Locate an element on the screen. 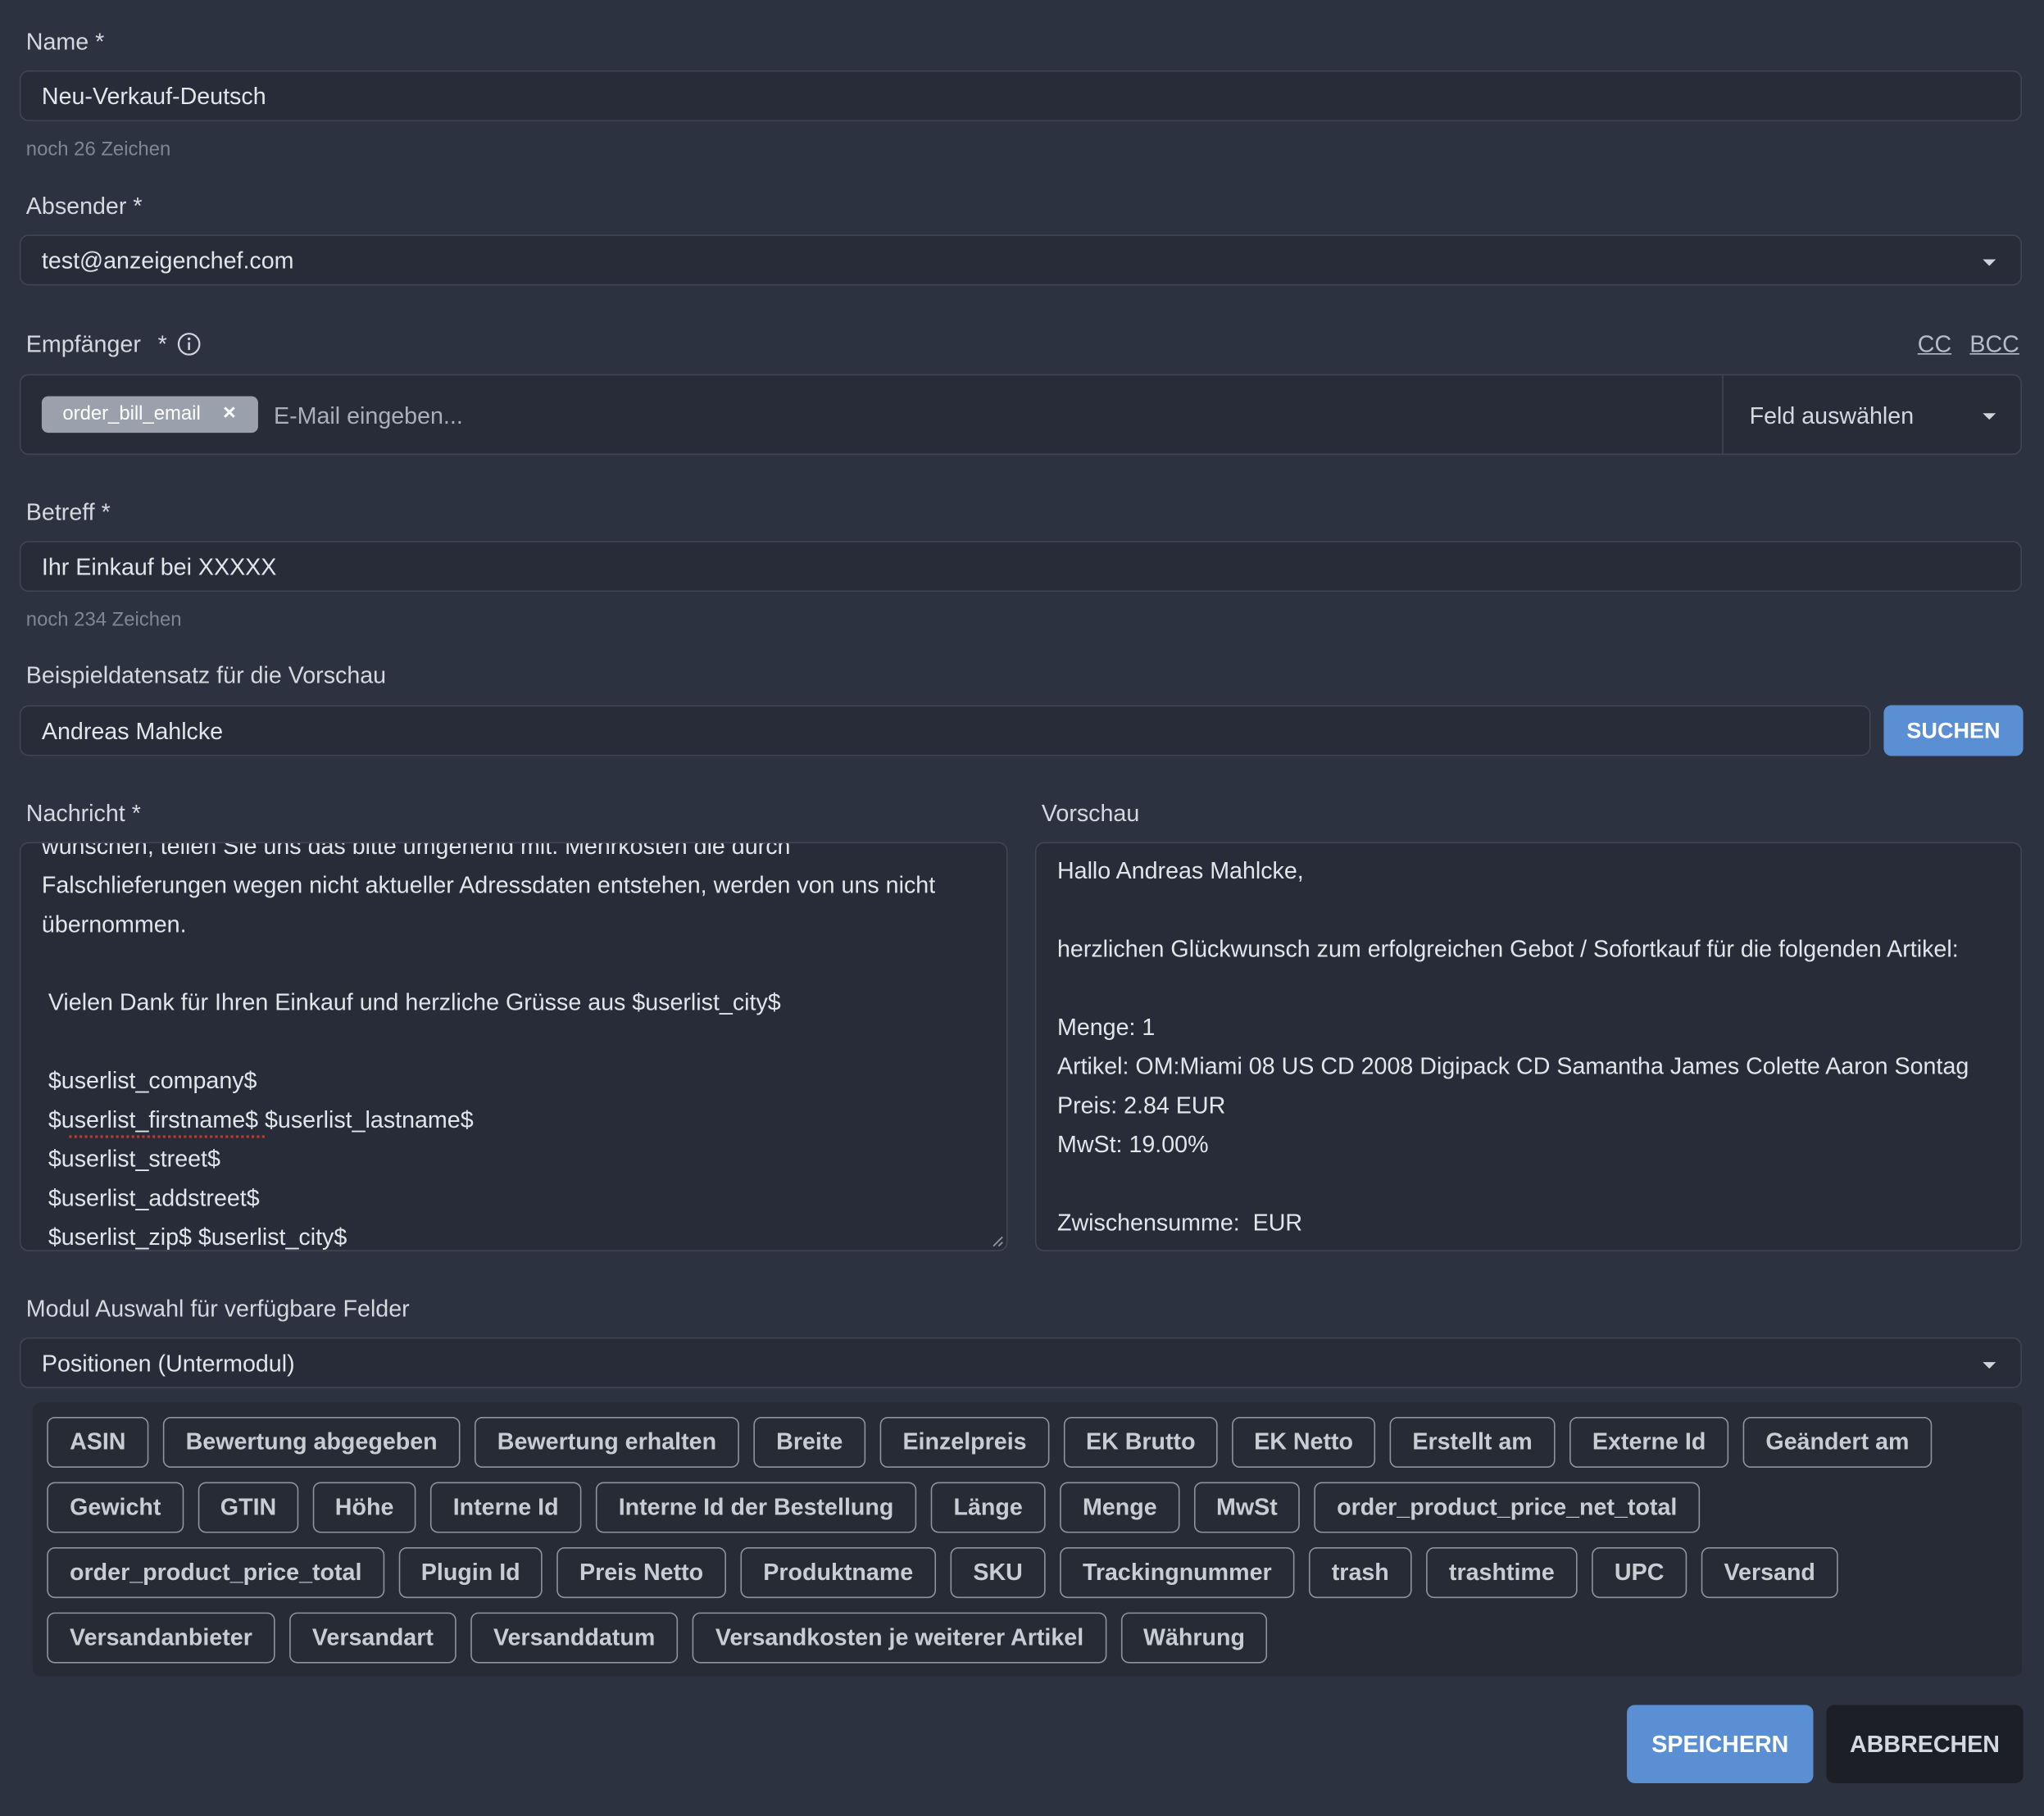 The width and height of the screenshot is (2044, 1816). field-tag: Bewertung erhalten is located at coordinates (606, 1442).